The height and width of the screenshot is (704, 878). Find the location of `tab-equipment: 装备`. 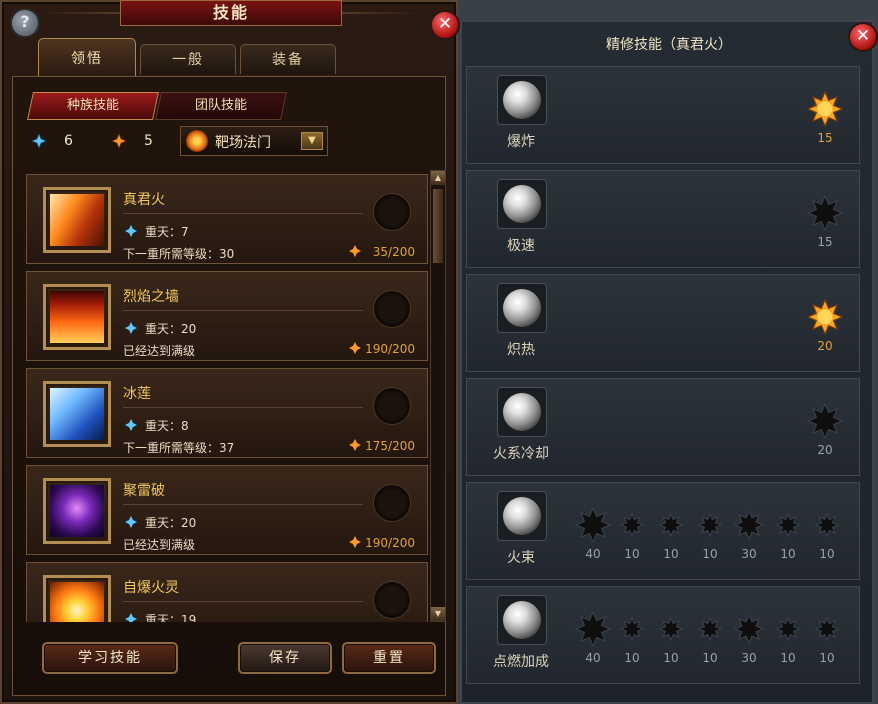

tab-equipment: 装备 is located at coordinates (288, 59).